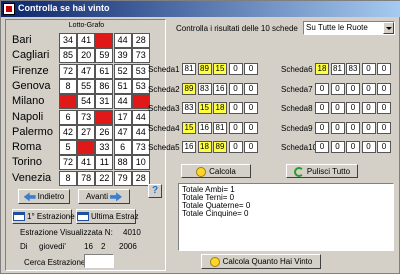 This screenshot has height=274, width=400. What do you see at coordinates (216, 171) in the screenshot?
I see `calcola-button: Calcola` at bounding box center [216, 171].